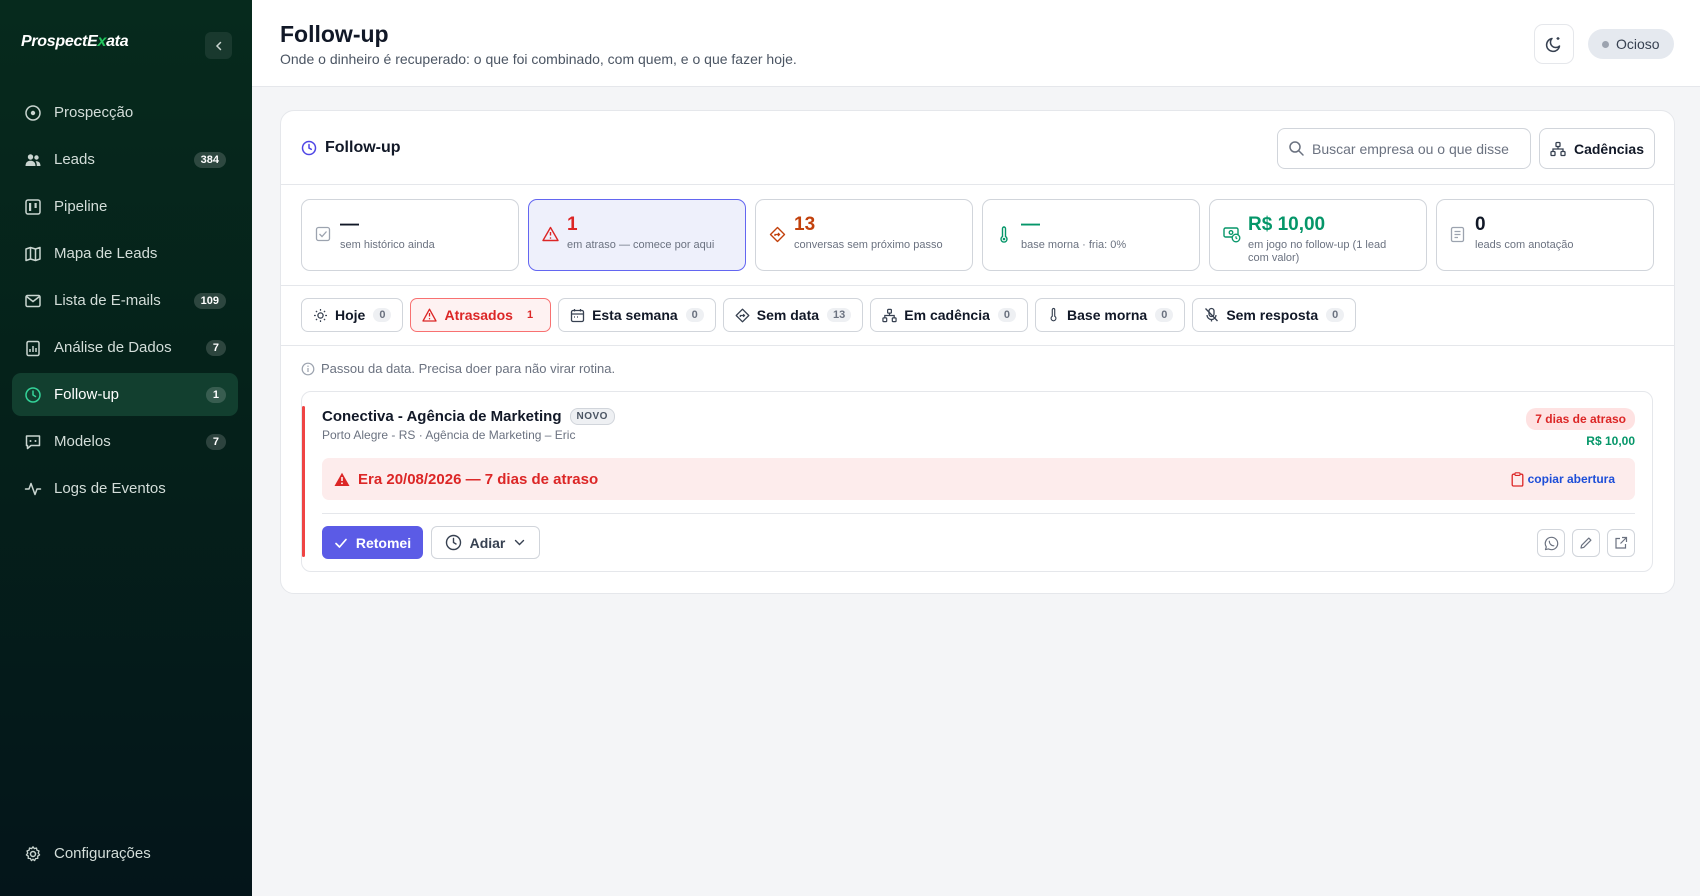 This screenshot has height=896, width=1700. What do you see at coordinates (742, 315) in the screenshot?
I see `diamond-arrow-icon` at bounding box center [742, 315].